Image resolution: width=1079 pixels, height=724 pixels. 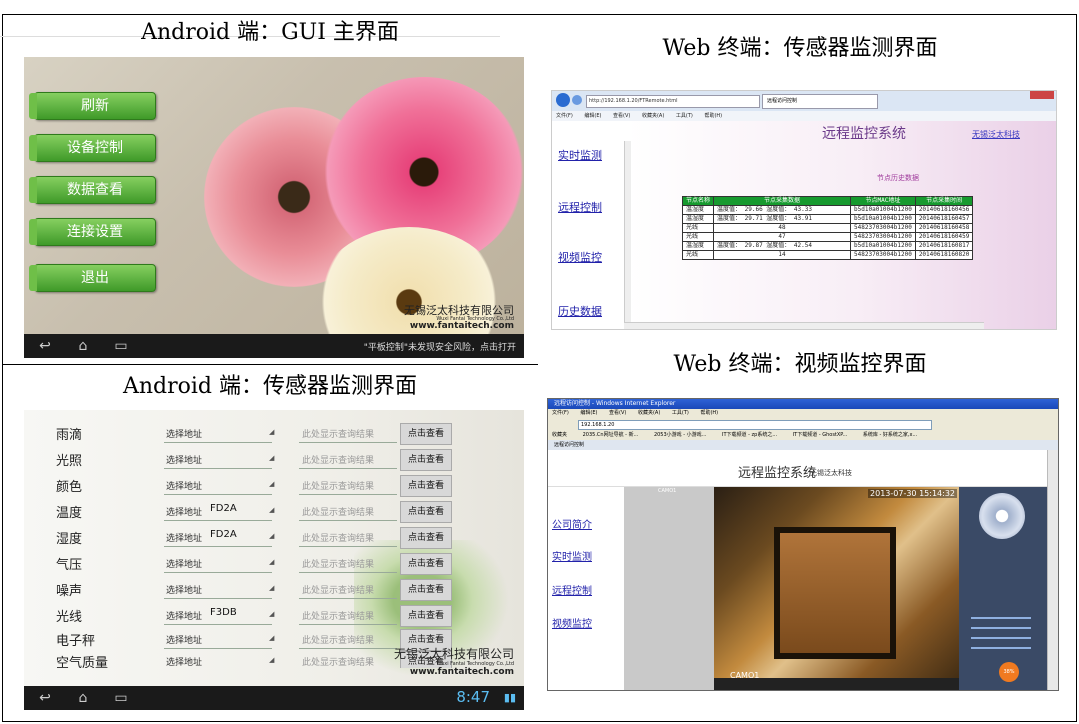 What do you see at coordinates (92, 278) in the screenshot?
I see `exit-button: 退出` at bounding box center [92, 278].